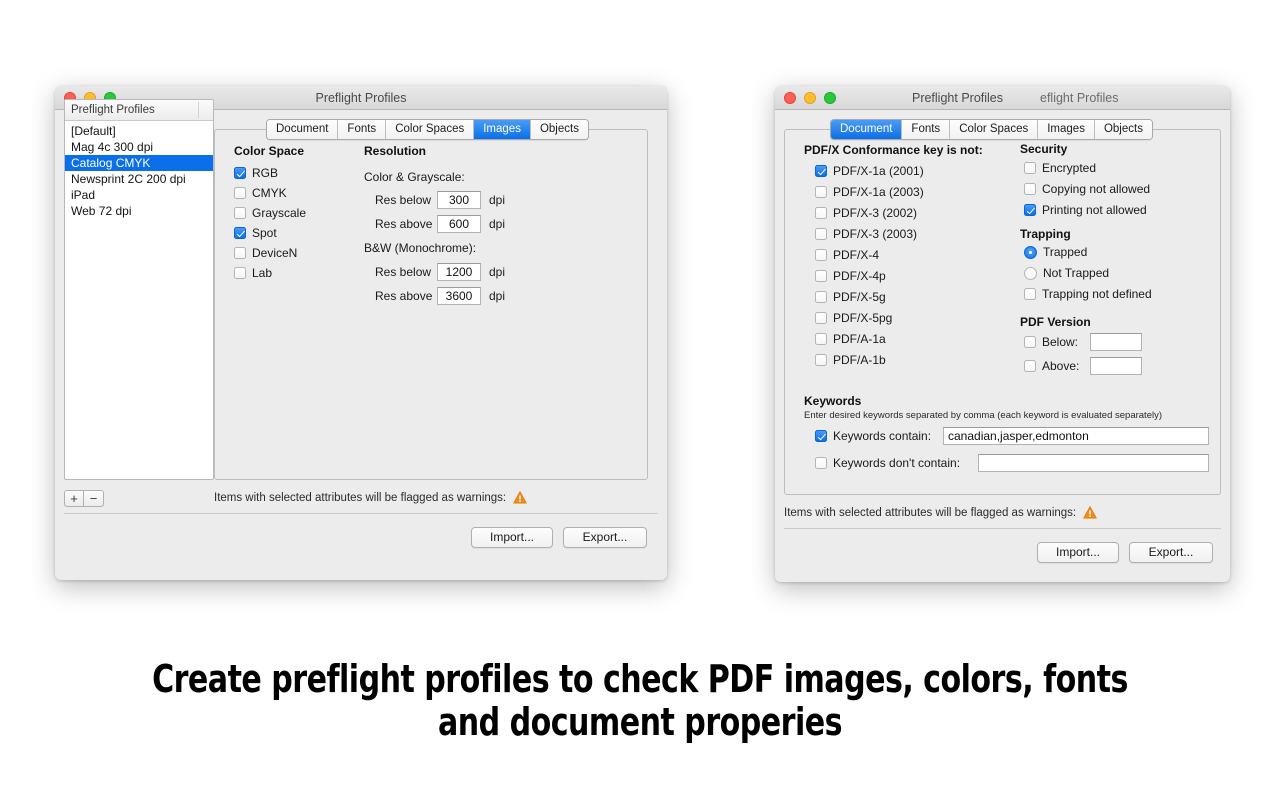  I want to click on pdf-version-row: Below:, so click(1083, 342).